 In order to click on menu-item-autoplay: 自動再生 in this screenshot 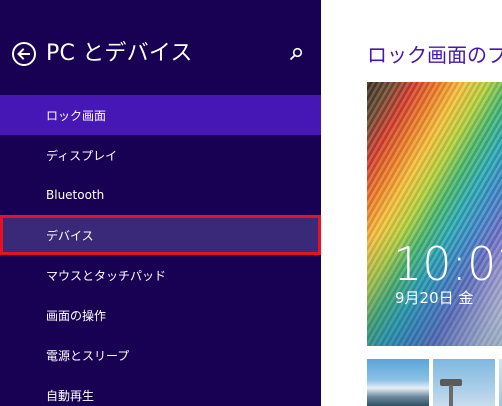, I will do `click(160, 390)`.